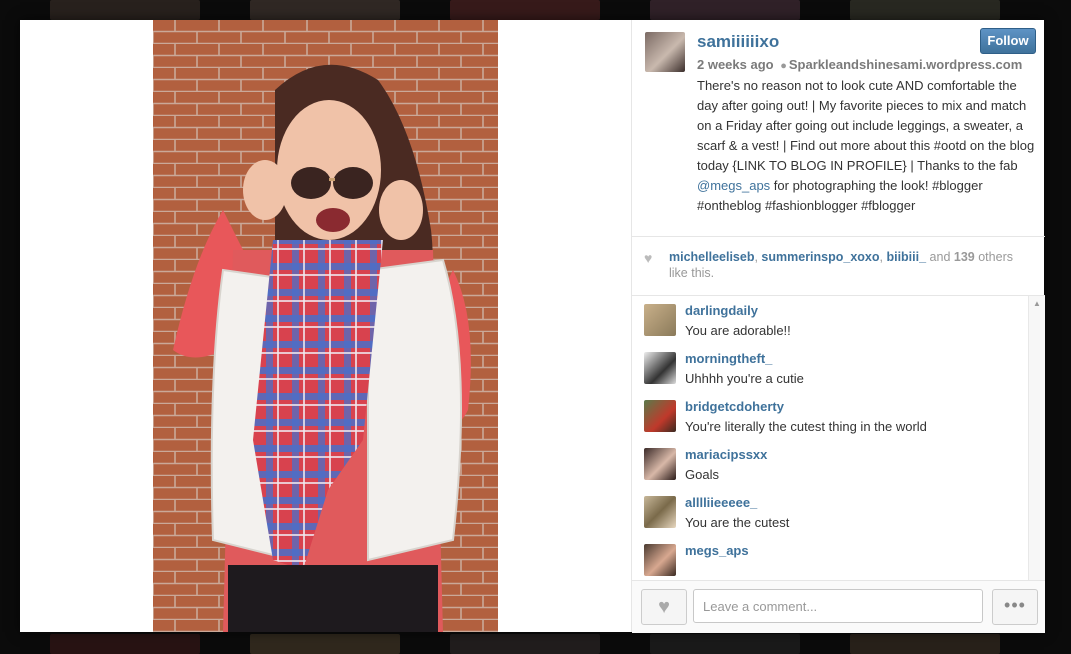 The width and height of the screenshot is (1071, 654). I want to click on liker-username: summerinspo_xoxo, so click(820, 257).